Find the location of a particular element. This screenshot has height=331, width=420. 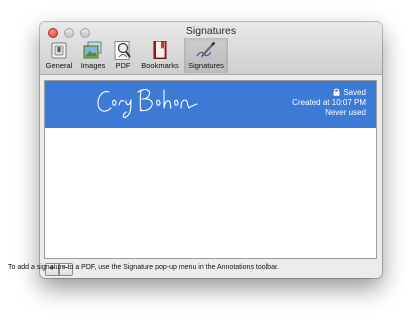

images-icon is located at coordinates (92, 50).